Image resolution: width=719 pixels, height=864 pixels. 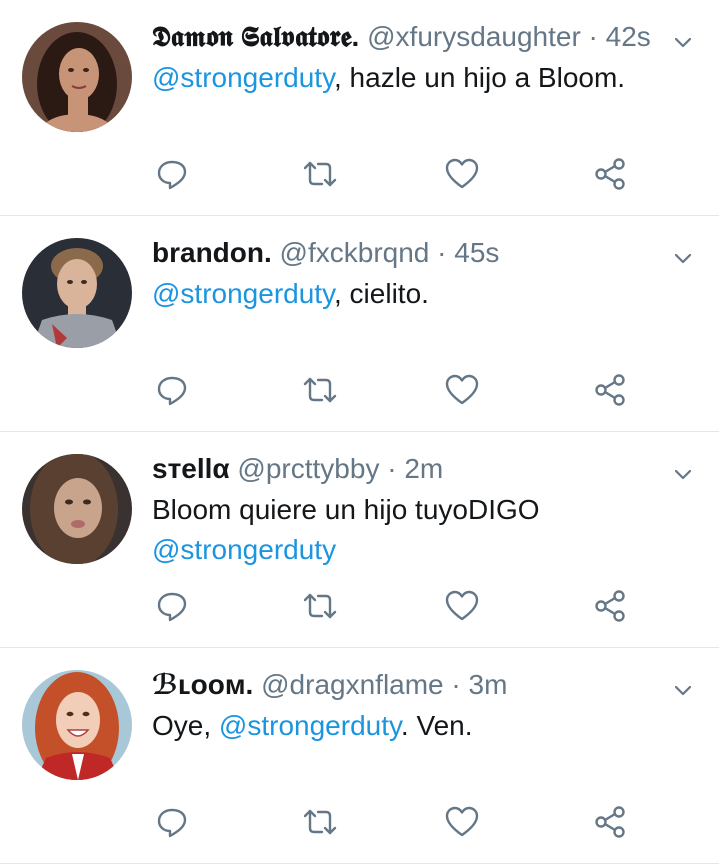 I want to click on tweet-text: @strongerduty, cielito., so click(x=415, y=294).